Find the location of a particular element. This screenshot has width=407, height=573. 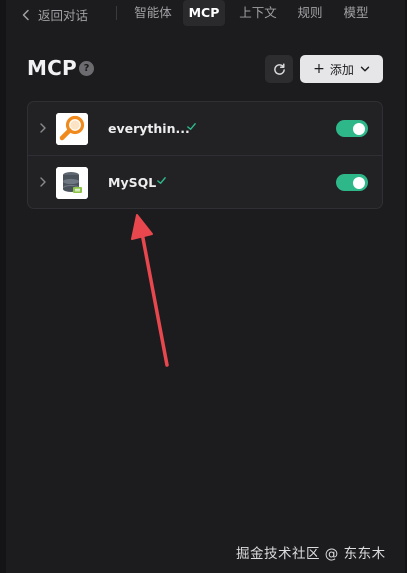

nav-divider is located at coordinates (116, 13).